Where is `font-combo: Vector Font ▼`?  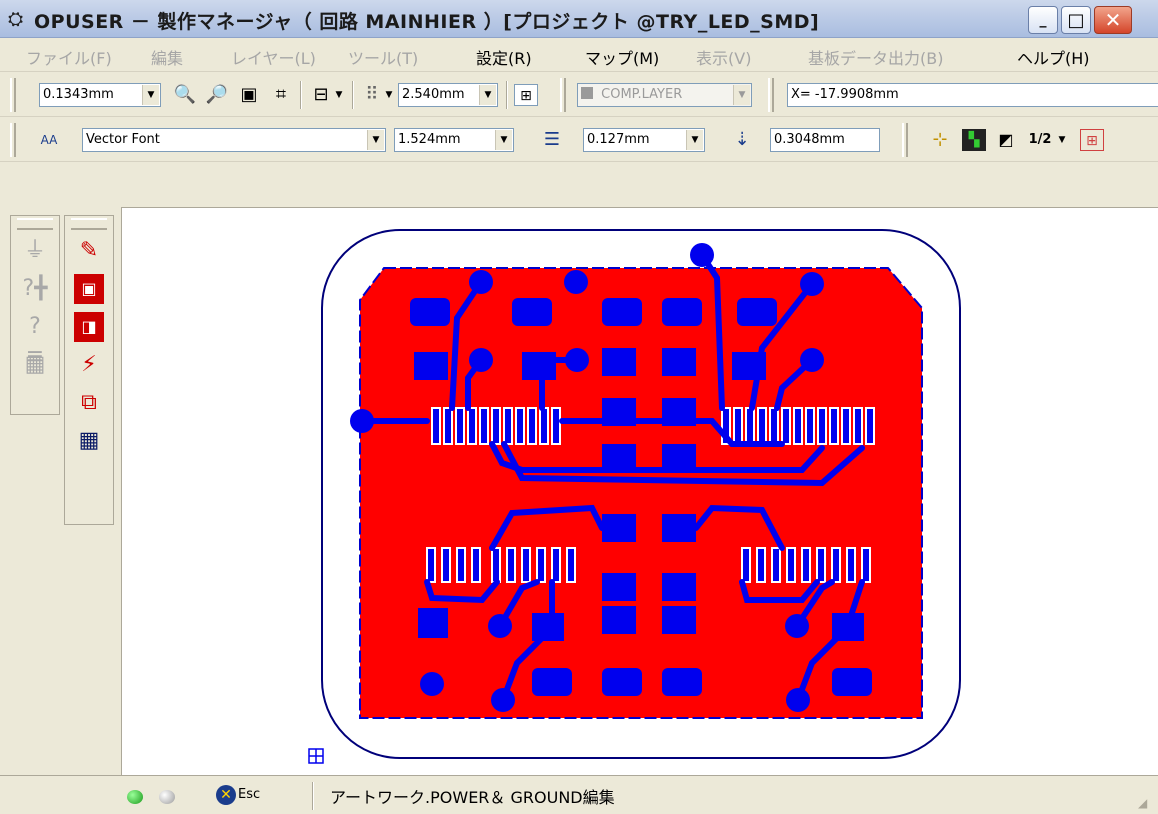
font-combo: Vector Font ▼ is located at coordinates (234, 140).